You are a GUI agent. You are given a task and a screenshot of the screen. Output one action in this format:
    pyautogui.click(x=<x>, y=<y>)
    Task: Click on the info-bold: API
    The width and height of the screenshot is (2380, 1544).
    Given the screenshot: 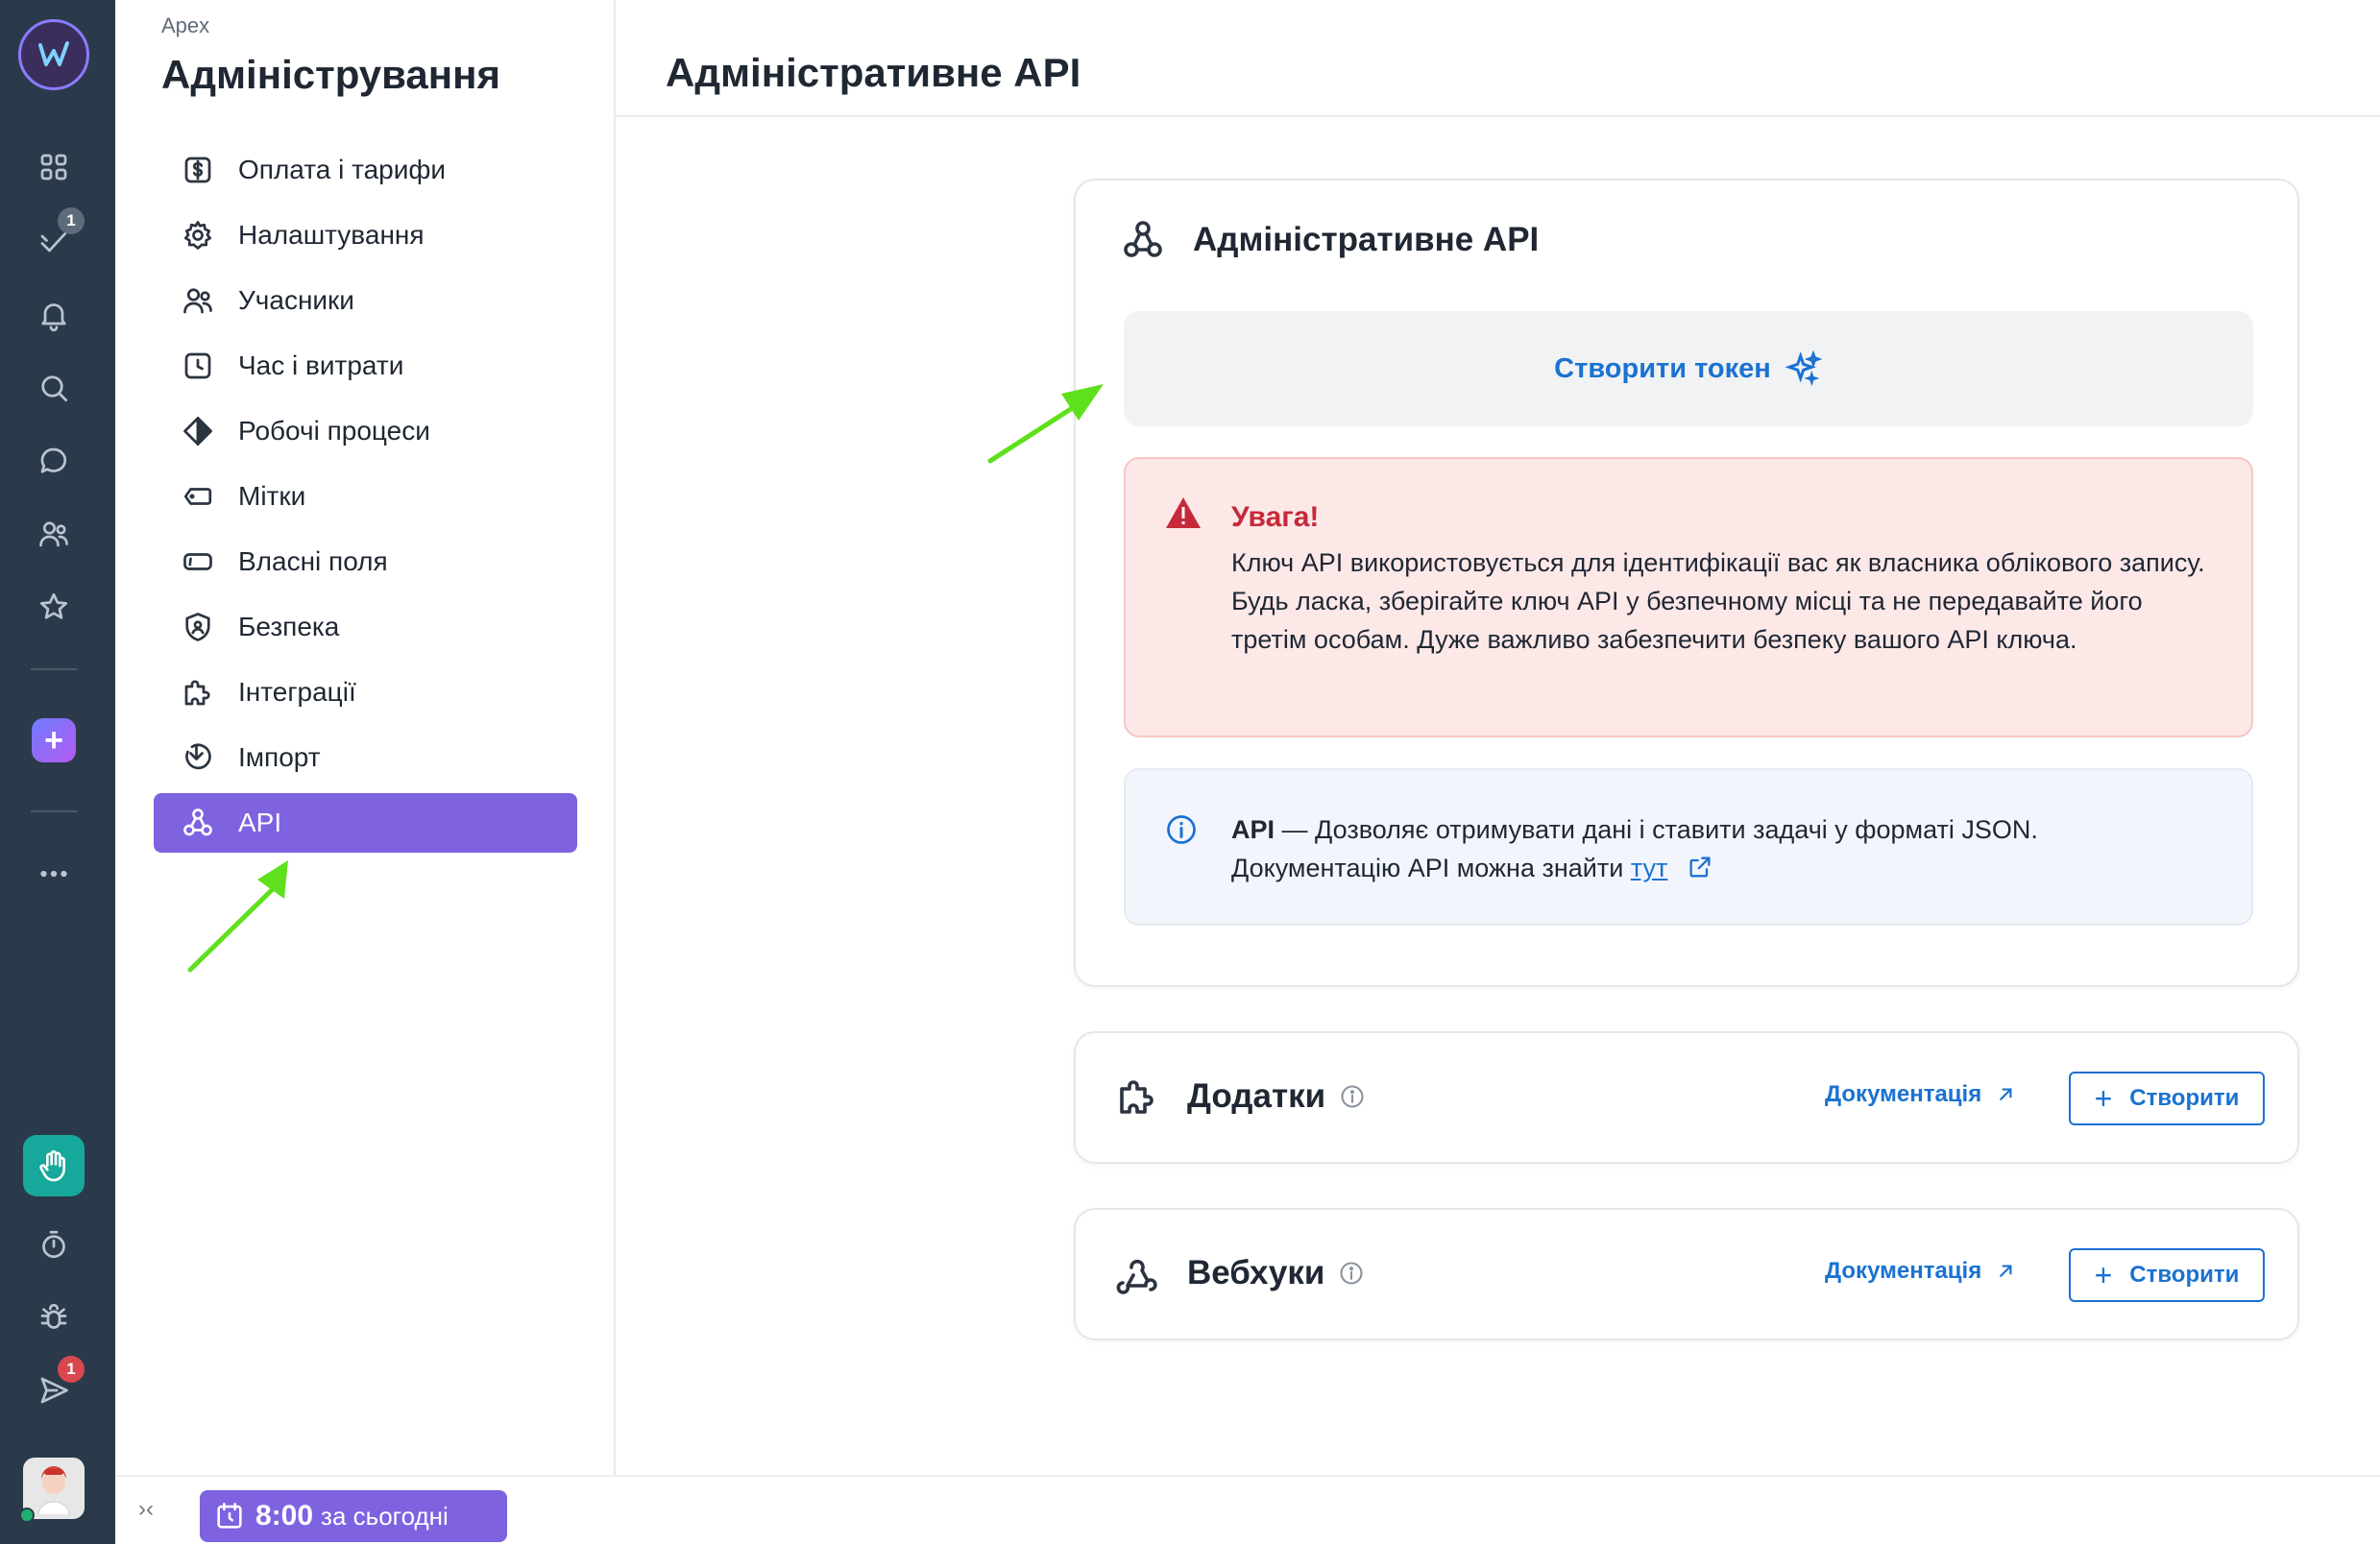 What is the action you would take?
    pyautogui.click(x=1253, y=829)
    